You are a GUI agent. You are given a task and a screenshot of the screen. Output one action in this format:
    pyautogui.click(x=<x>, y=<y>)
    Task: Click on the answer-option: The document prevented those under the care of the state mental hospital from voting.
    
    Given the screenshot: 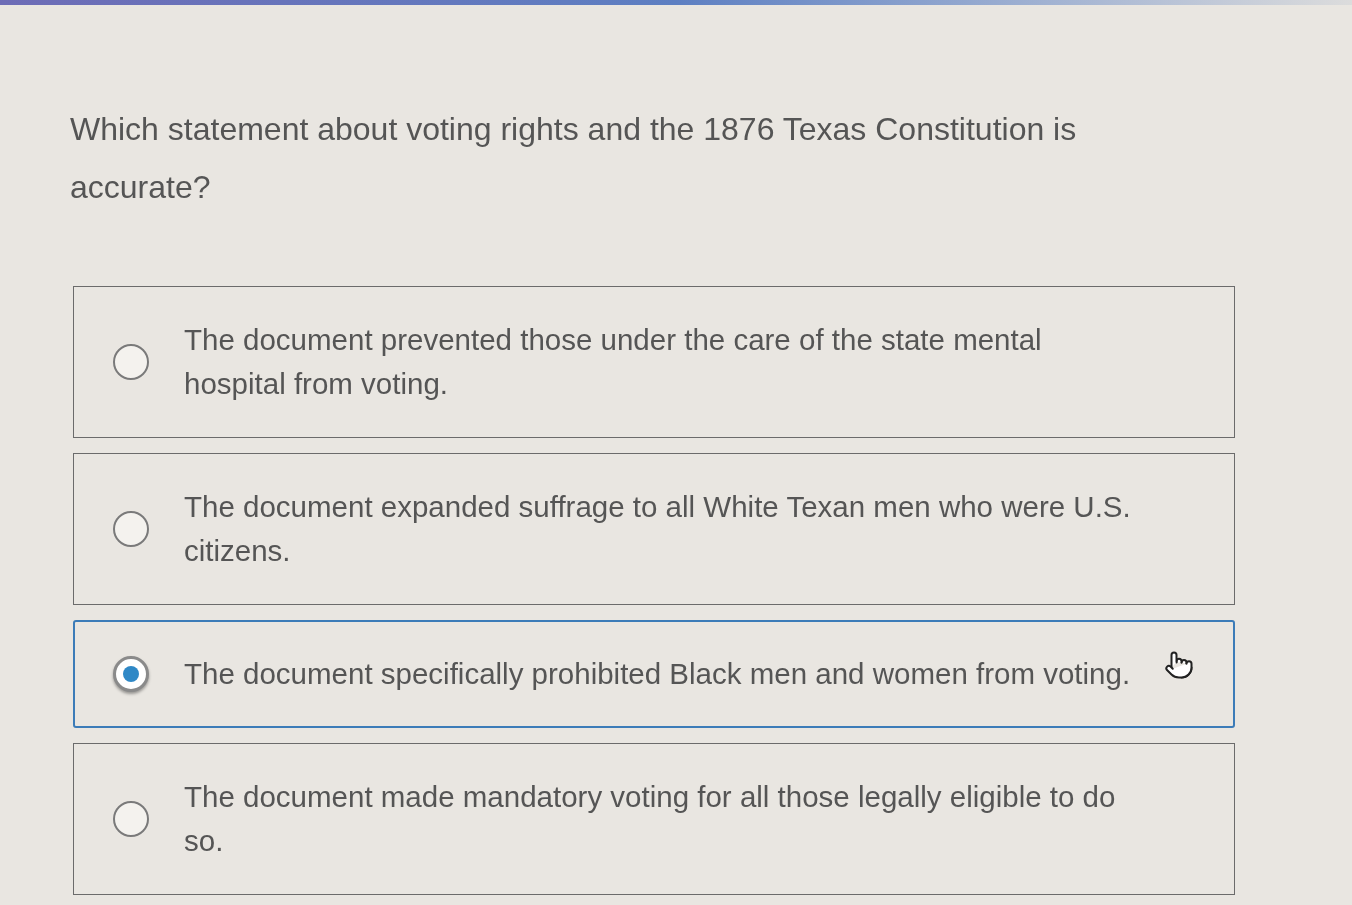 What is the action you would take?
    pyautogui.click(x=654, y=362)
    